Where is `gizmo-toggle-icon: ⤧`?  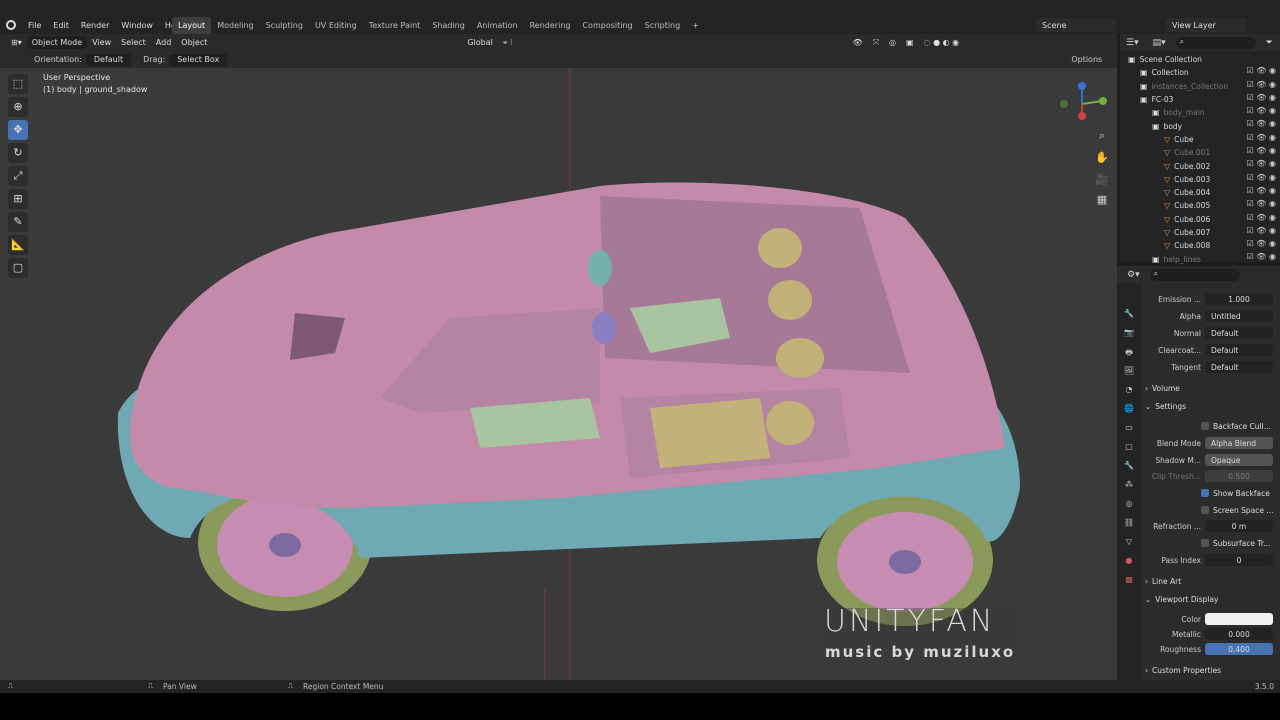
gizmo-toggle-icon: ⤧ is located at coordinates (876, 42).